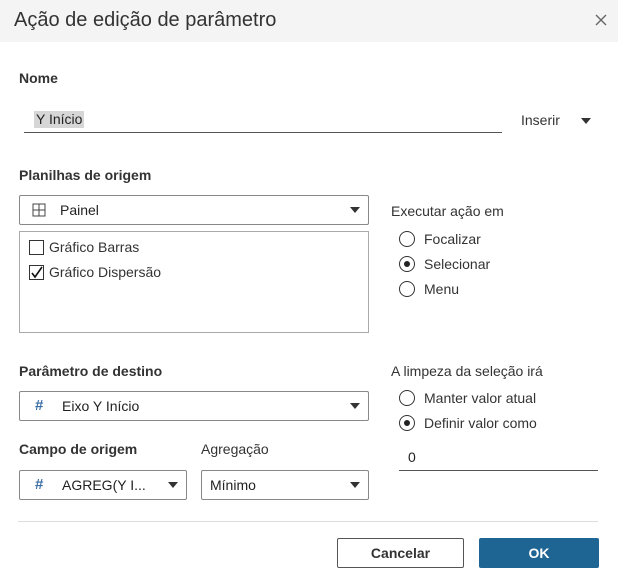  What do you see at coordinates (94, 247) in the screenshot?
I see `list-item-label: Gráfico Barras` at bounding box center [94, 247].